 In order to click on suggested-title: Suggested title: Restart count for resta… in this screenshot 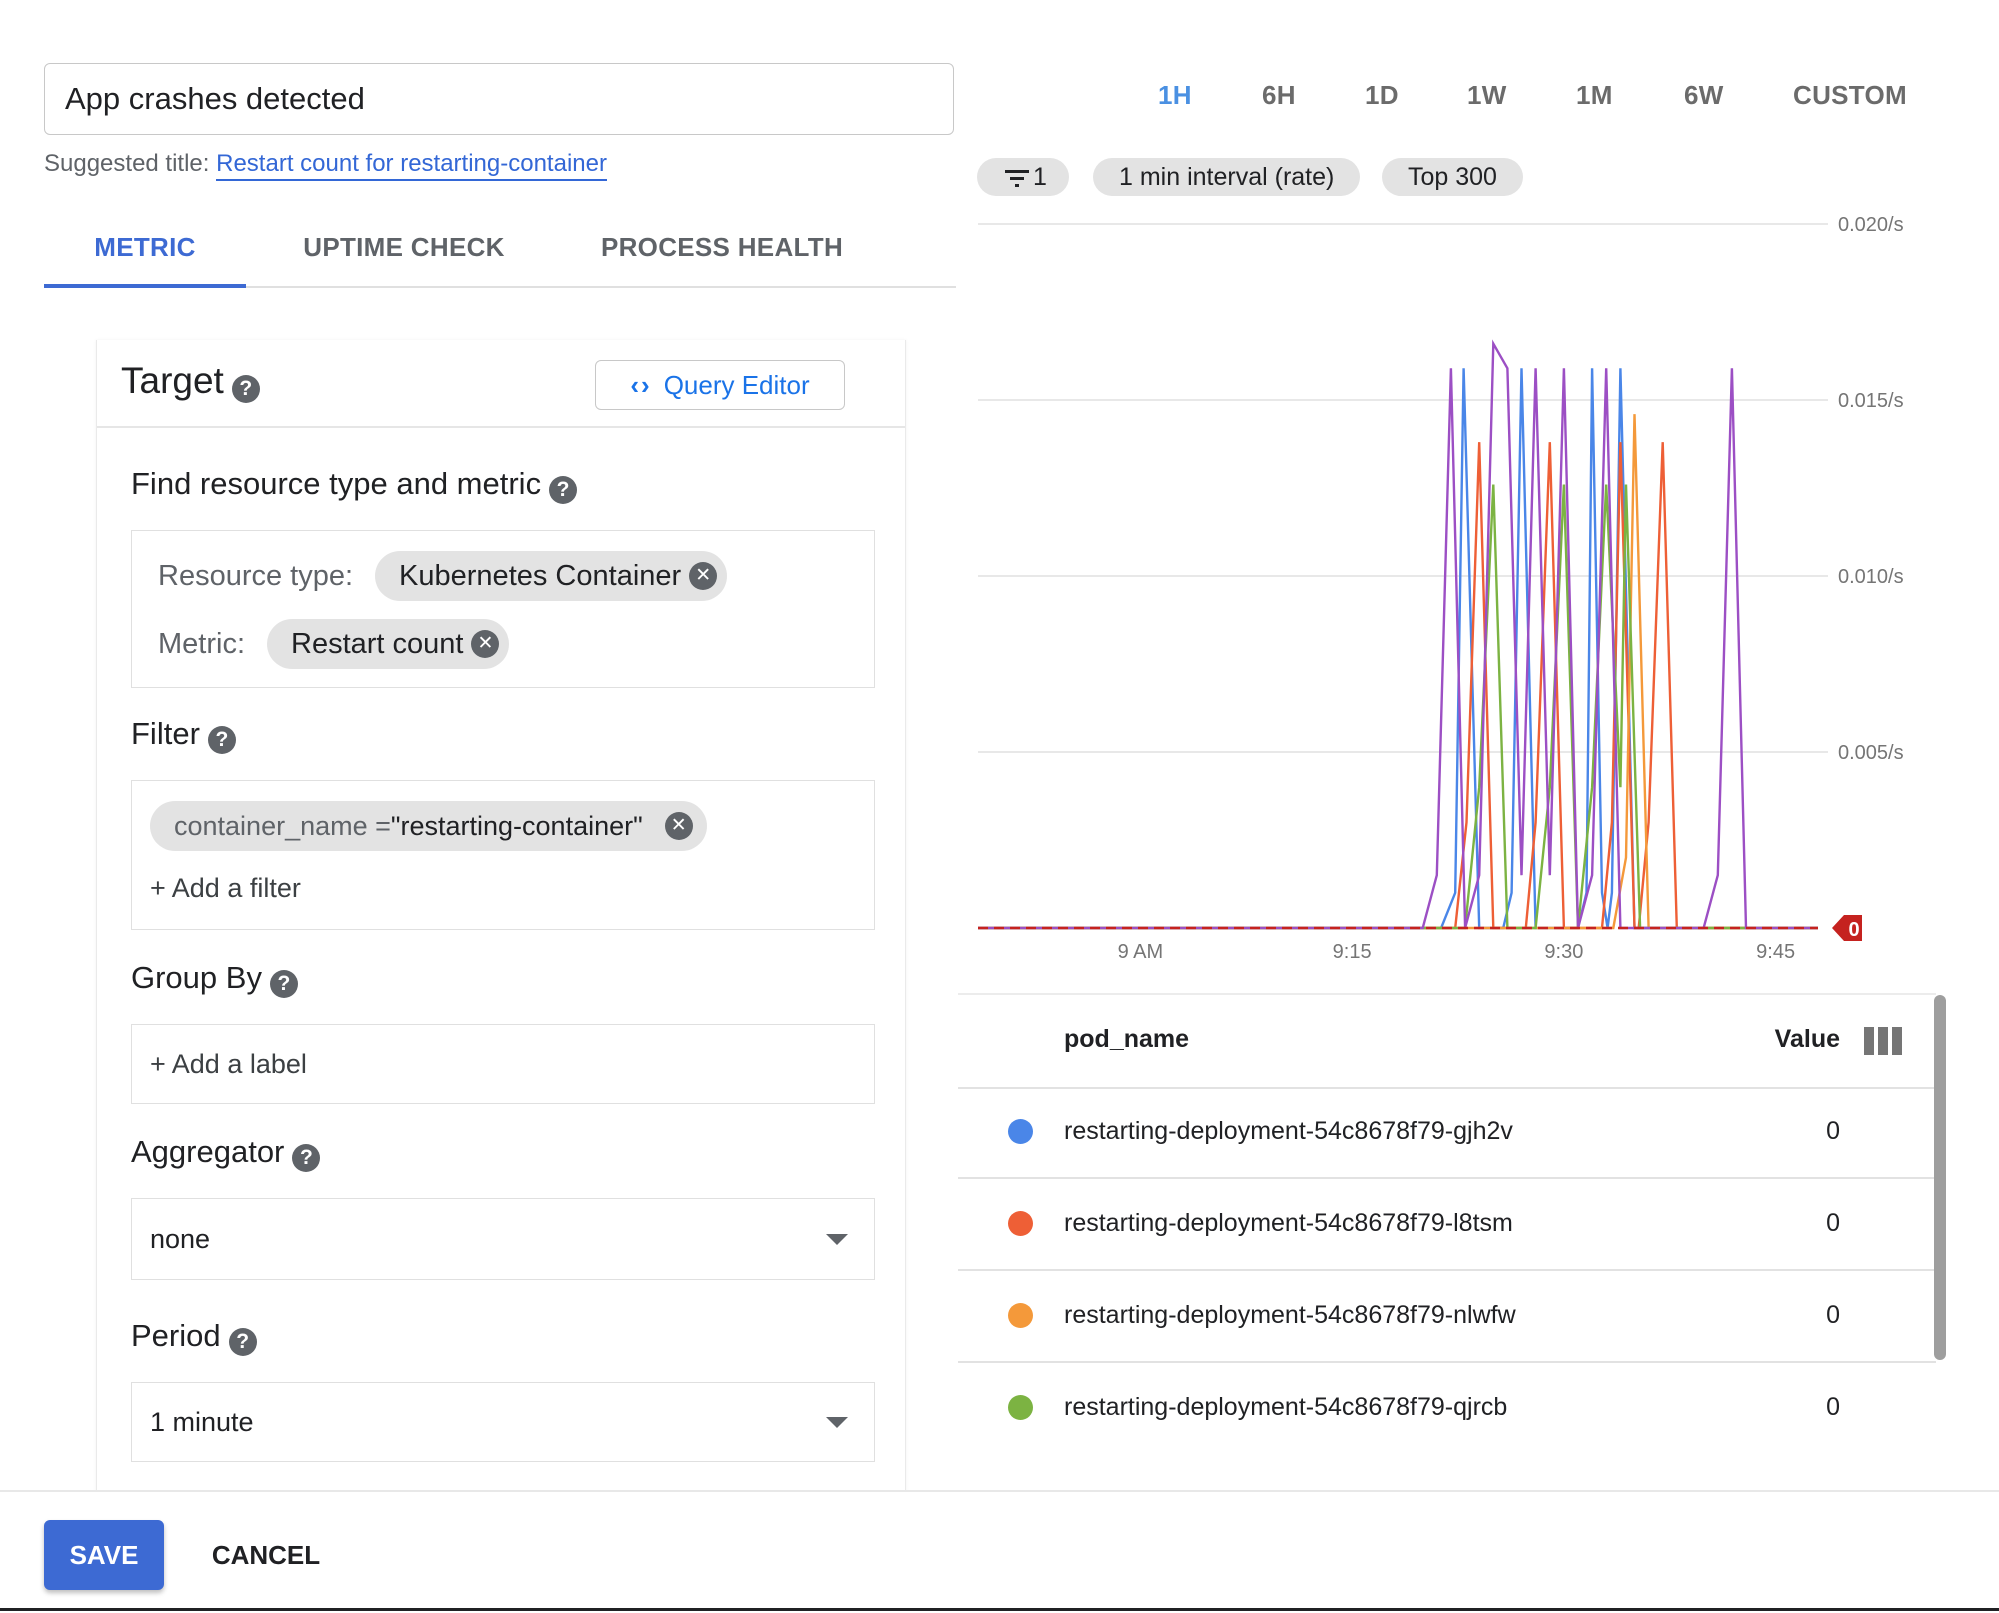, I will do `click(325, 165)`.